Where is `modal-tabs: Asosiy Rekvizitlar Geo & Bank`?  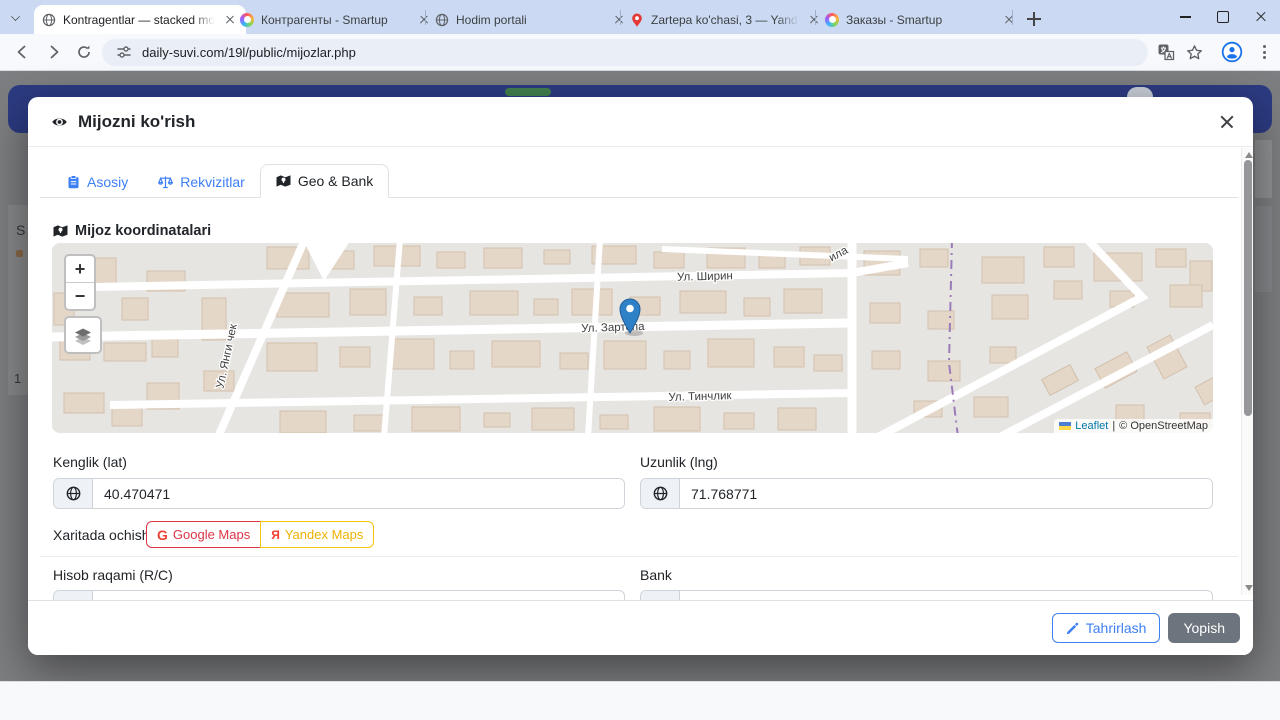 modal-tabs: Asosiy Rekvizitlar Geo & Bank is located at coordinates (639, 180).